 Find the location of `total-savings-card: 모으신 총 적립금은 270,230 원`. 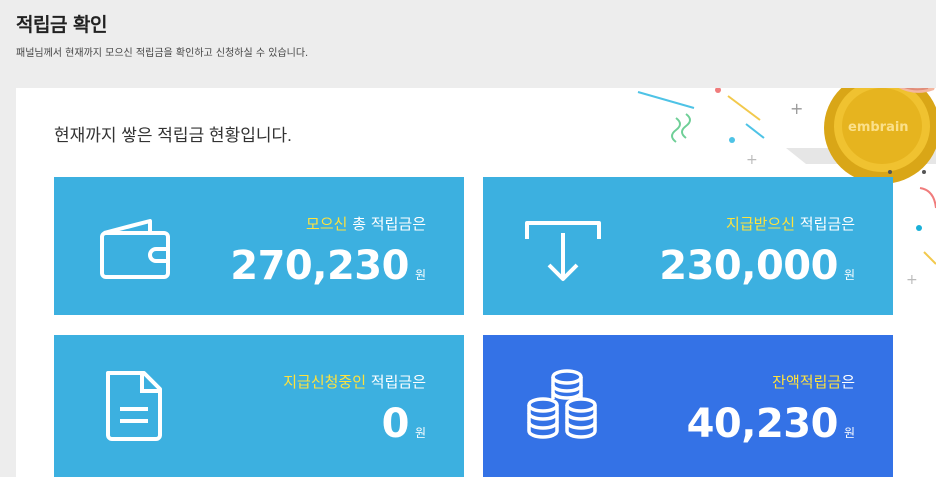

total-savings-card: 모으신 총 적립금은 270,230 원 is located at coordinates (259, 246).